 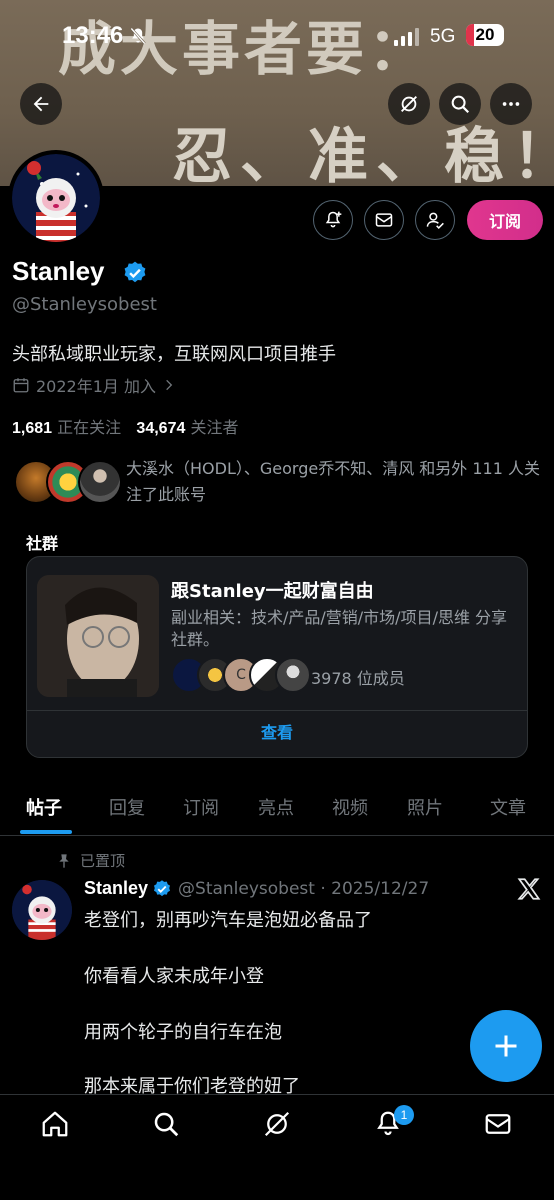 What do you see at coordinates (350, 807) in the screenshot?
I see `tab-videos: 视频` at bounding box center [350, 807].